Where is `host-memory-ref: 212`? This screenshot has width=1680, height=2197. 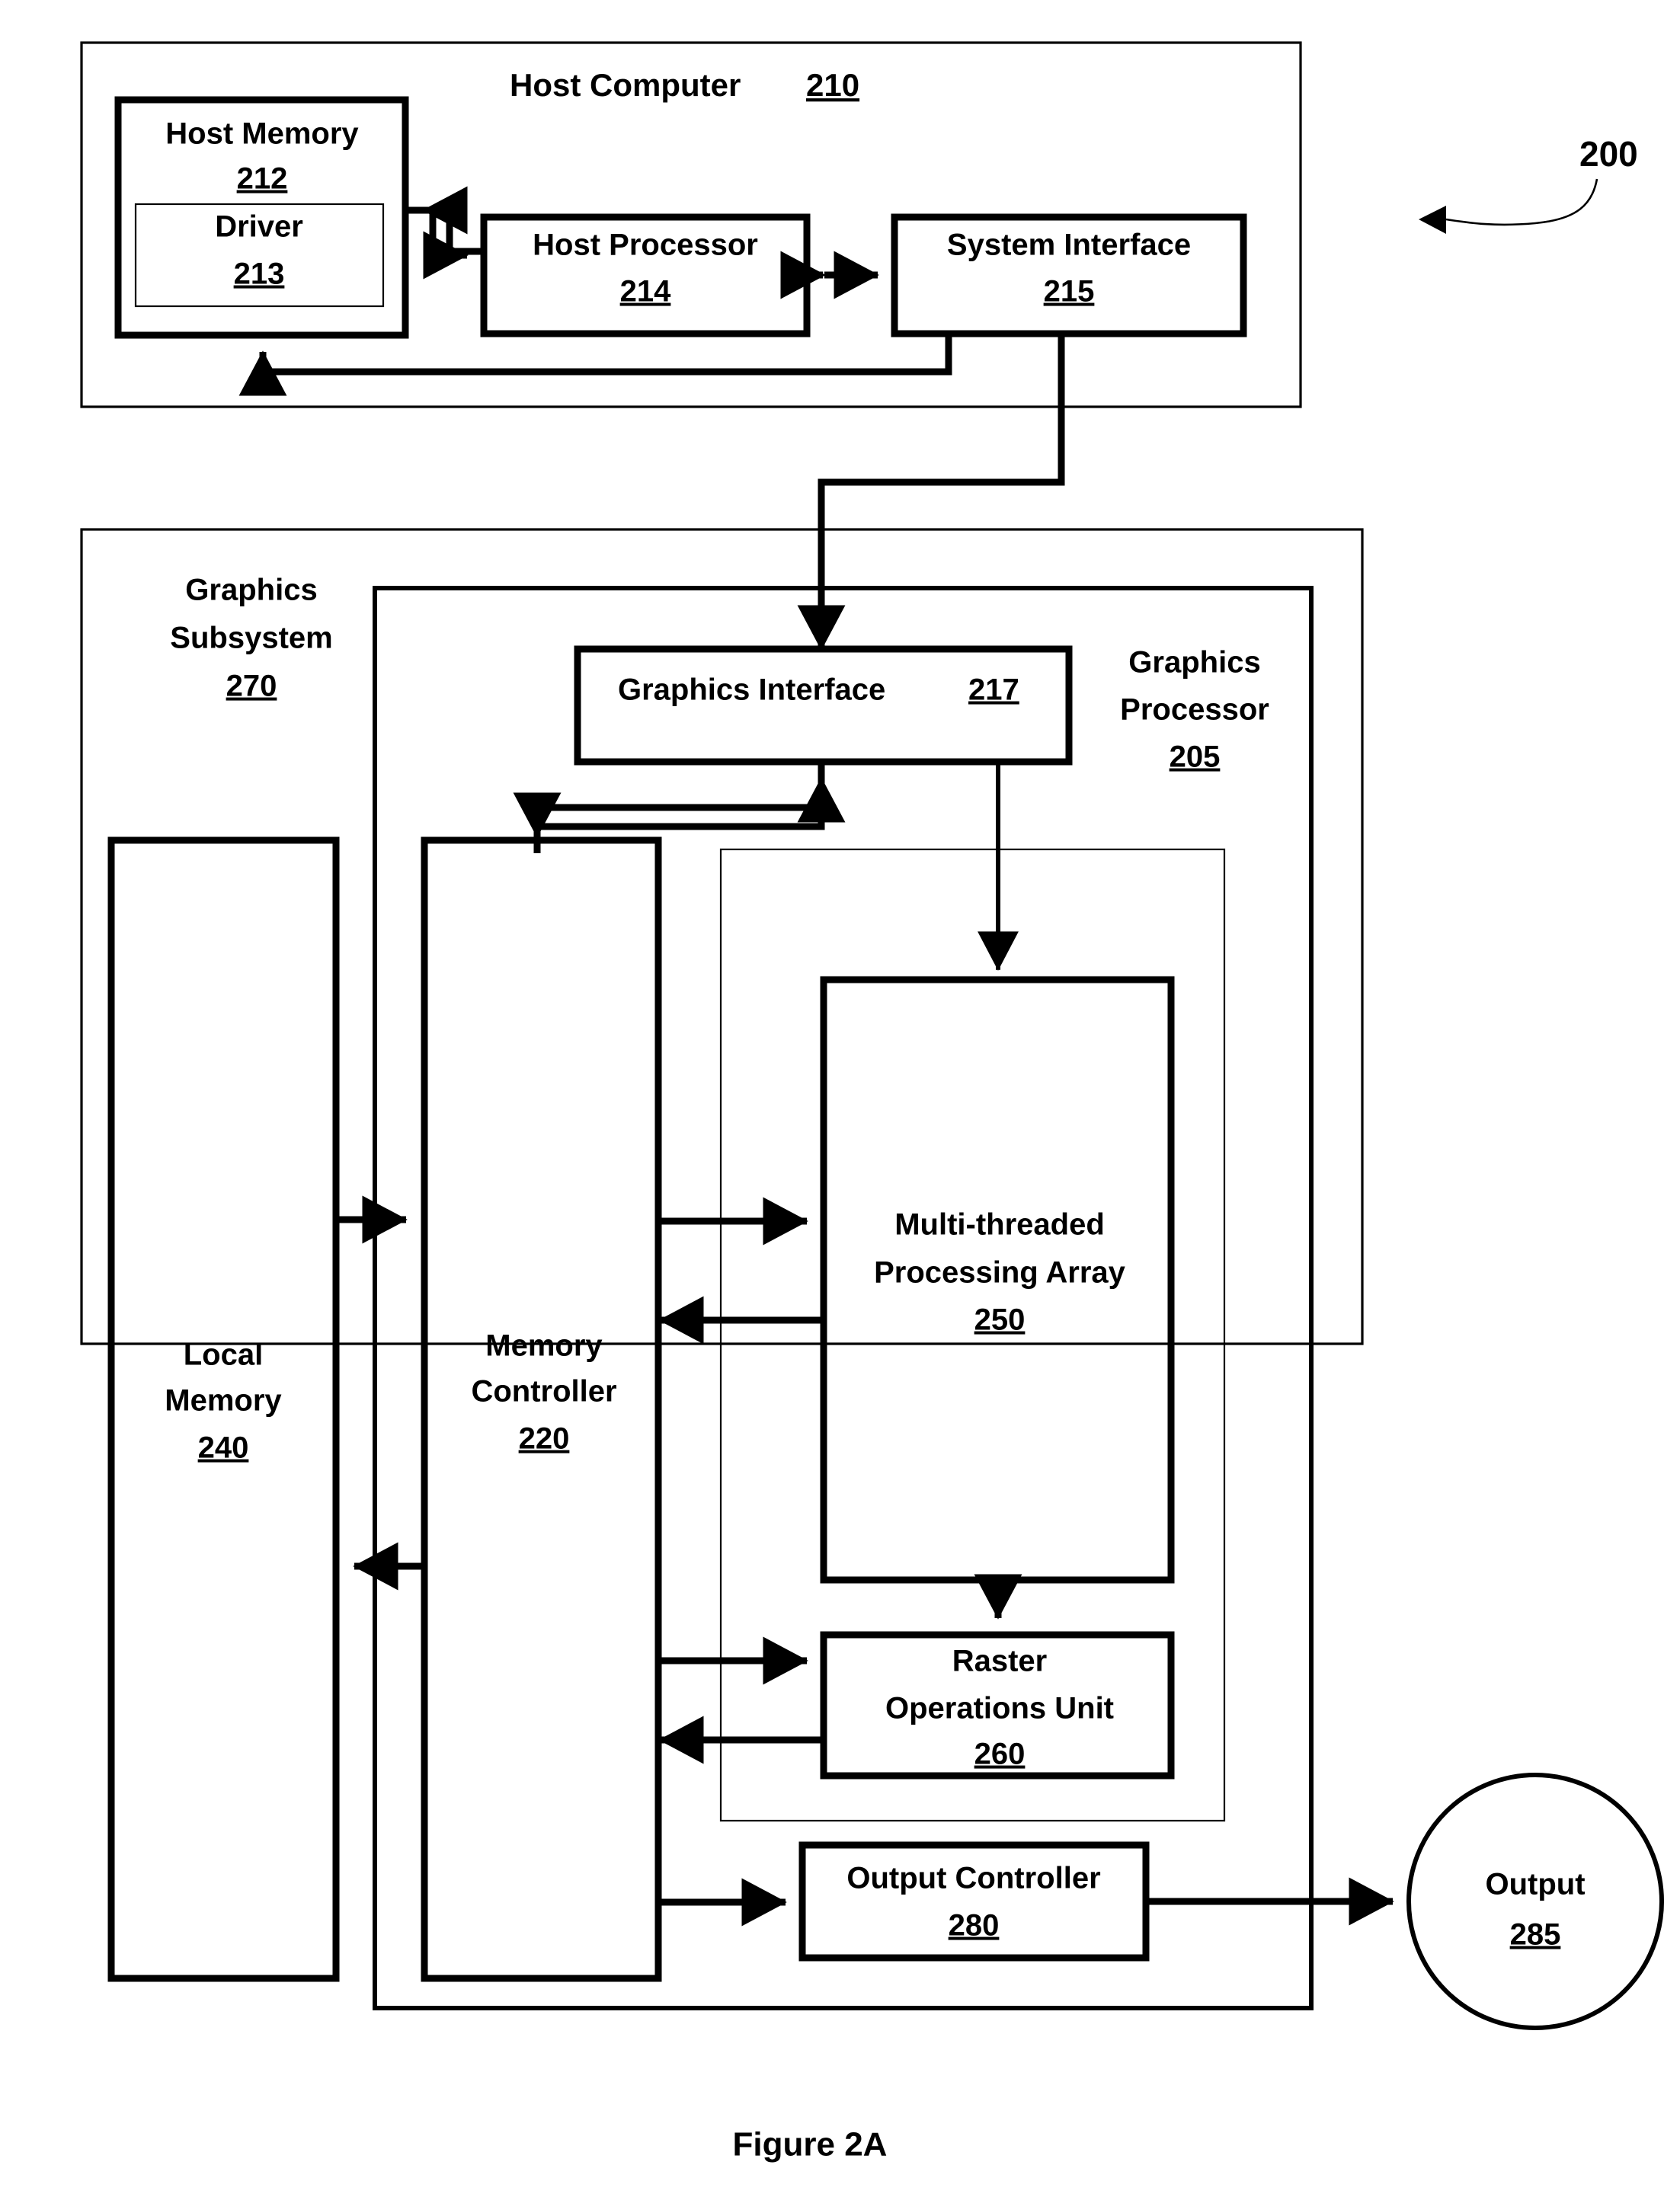 host-memory-ref: 212 is located at coordinates (262, 179).